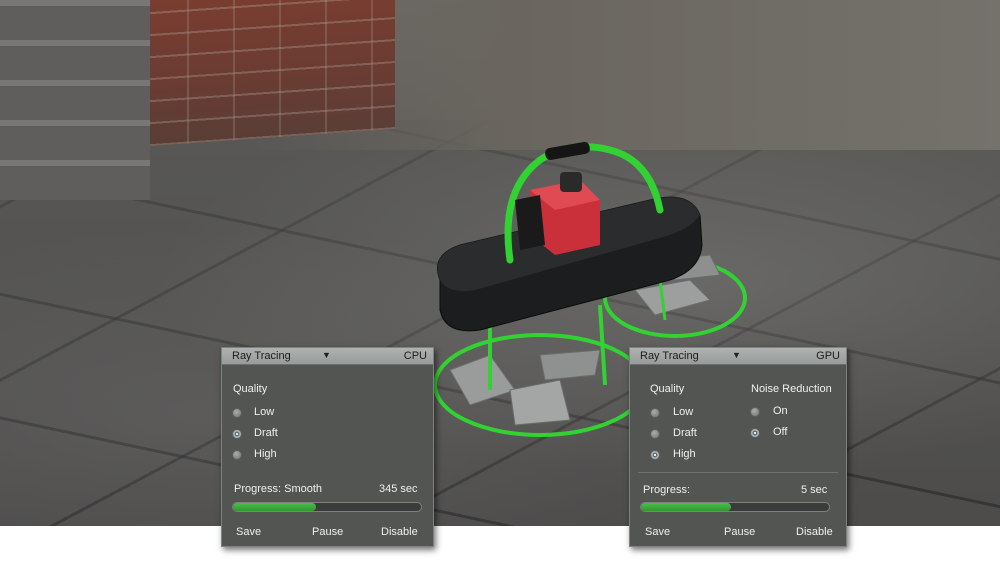  What do you see at coordinates (780, 411) in the screenshot?
I see `noise-on-label: On` at bounding box center [780, 411].